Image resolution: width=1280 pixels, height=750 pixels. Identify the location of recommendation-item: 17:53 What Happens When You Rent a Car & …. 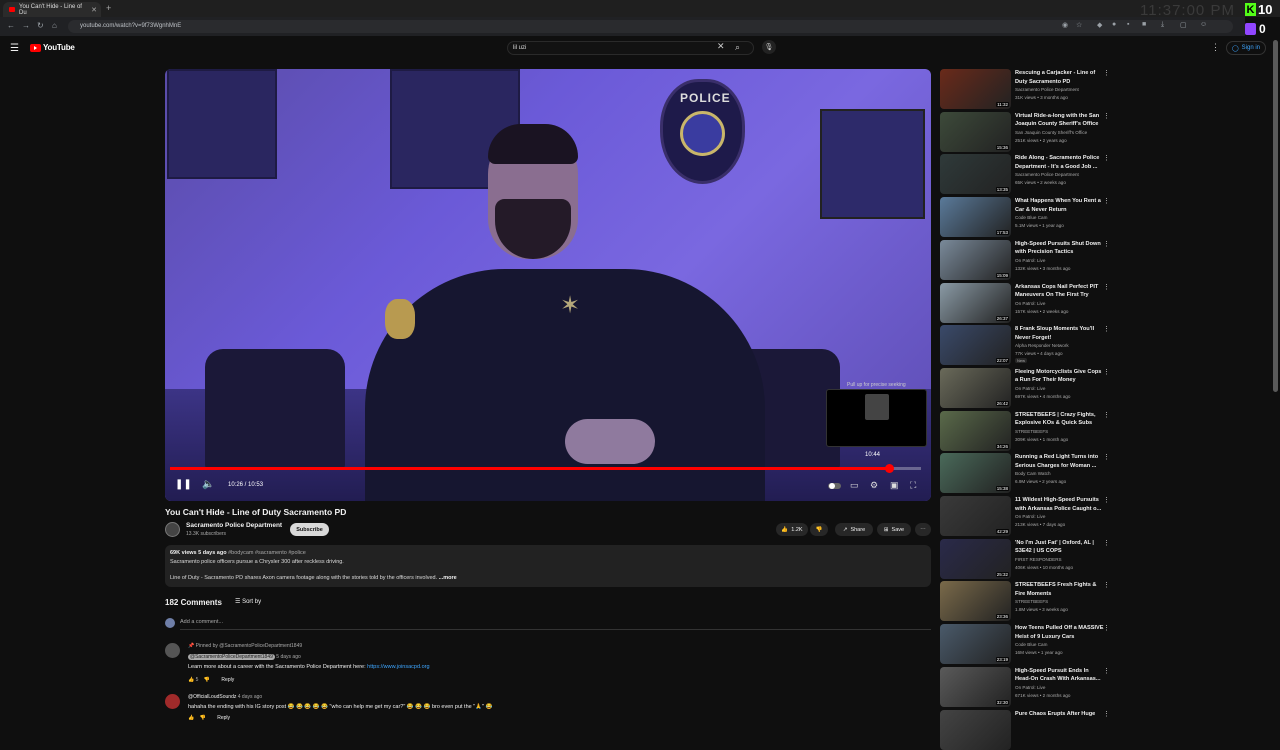
(1027, 217).